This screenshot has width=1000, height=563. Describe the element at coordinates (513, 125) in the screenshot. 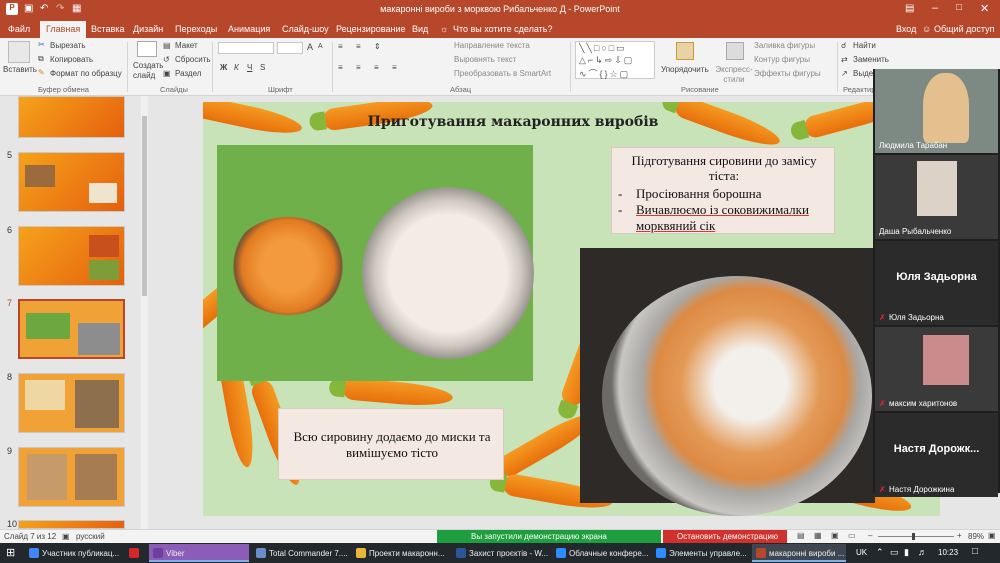

I see `slide-title: Приготування макаронних виробів` at that location.